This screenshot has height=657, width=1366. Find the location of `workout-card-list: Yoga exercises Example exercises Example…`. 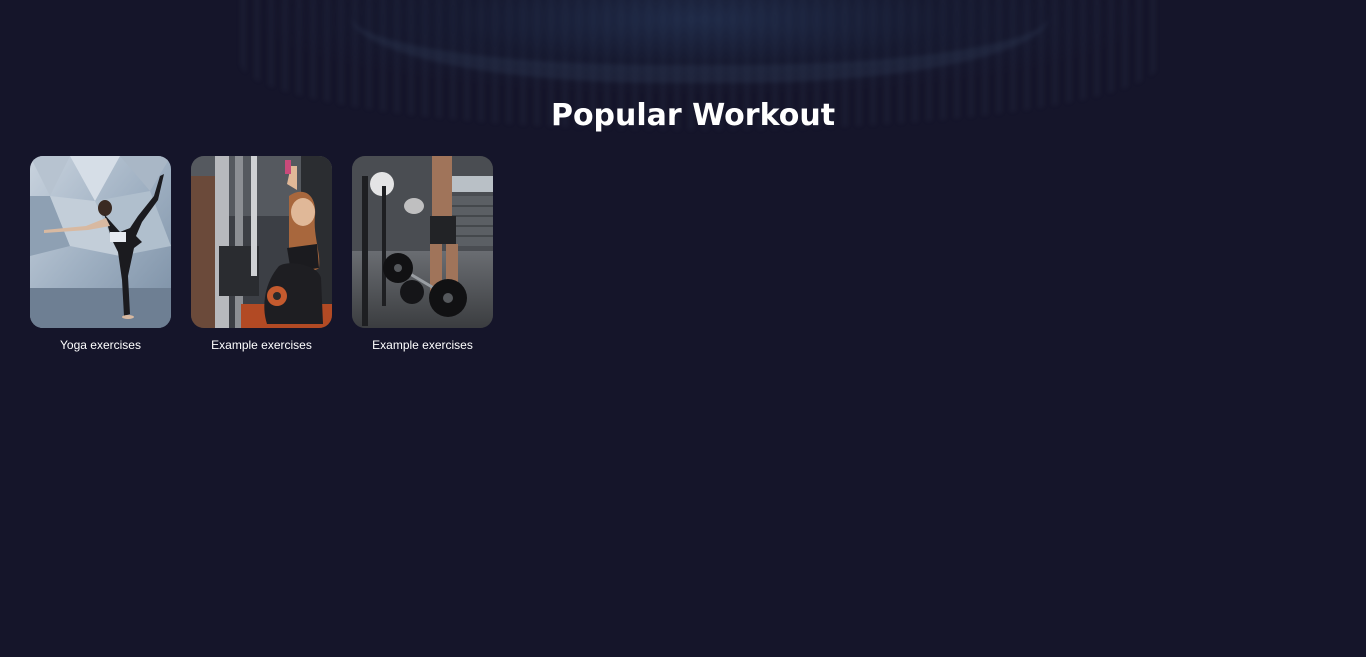

workout-card-list: Yoga exercises Example exercises Example… is located at coordinates (261, 254).